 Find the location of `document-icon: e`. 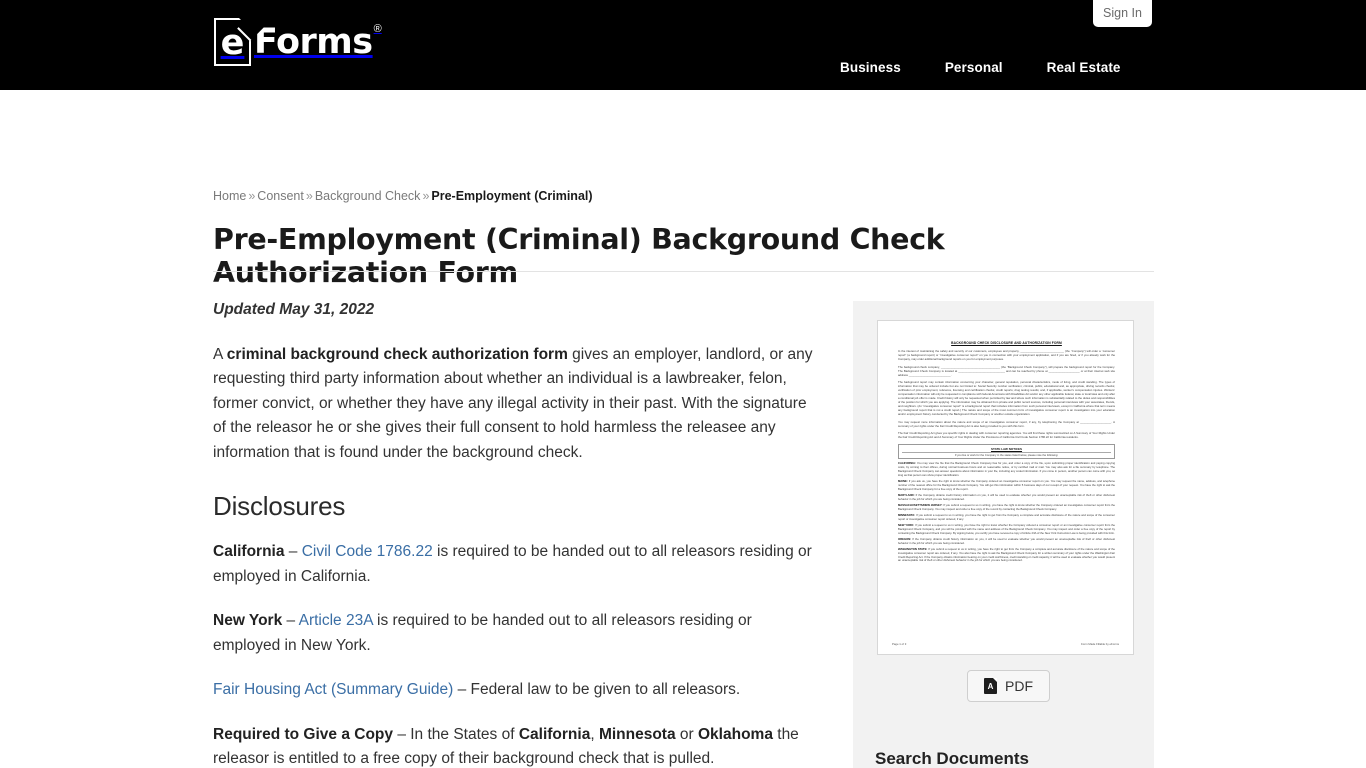

document-icon: e is located at coordinates (233, 41).